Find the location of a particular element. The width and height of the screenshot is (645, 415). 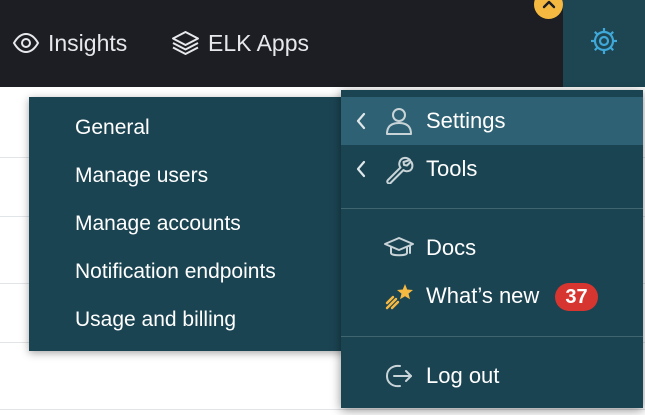

menu-item-tools-label: Tools is located at coordinates (452, 168).